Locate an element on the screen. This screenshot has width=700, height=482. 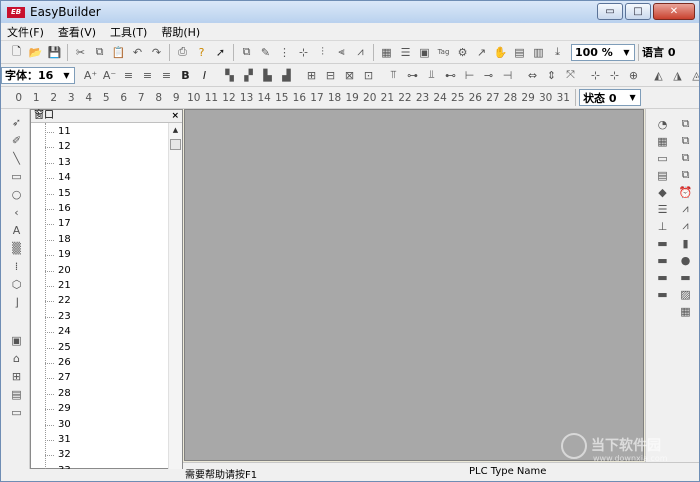
help-icon: ? is located at coordinates (202, 52).